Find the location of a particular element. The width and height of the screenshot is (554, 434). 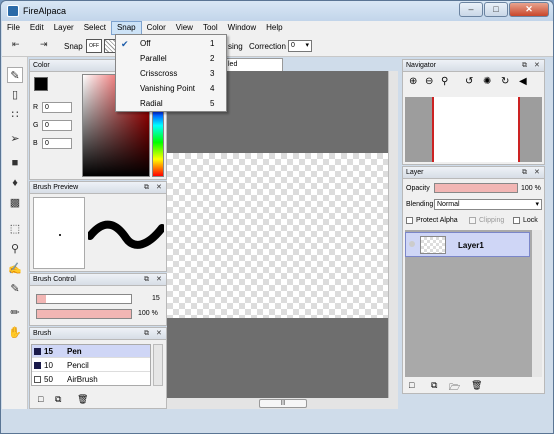

b-input is located at coordinates (57, 143).